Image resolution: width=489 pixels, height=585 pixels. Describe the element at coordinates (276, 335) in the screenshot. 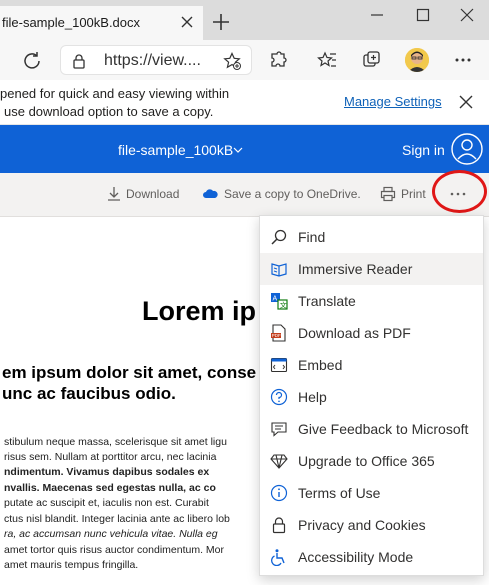

I see `svg-text: PDF` at that location.